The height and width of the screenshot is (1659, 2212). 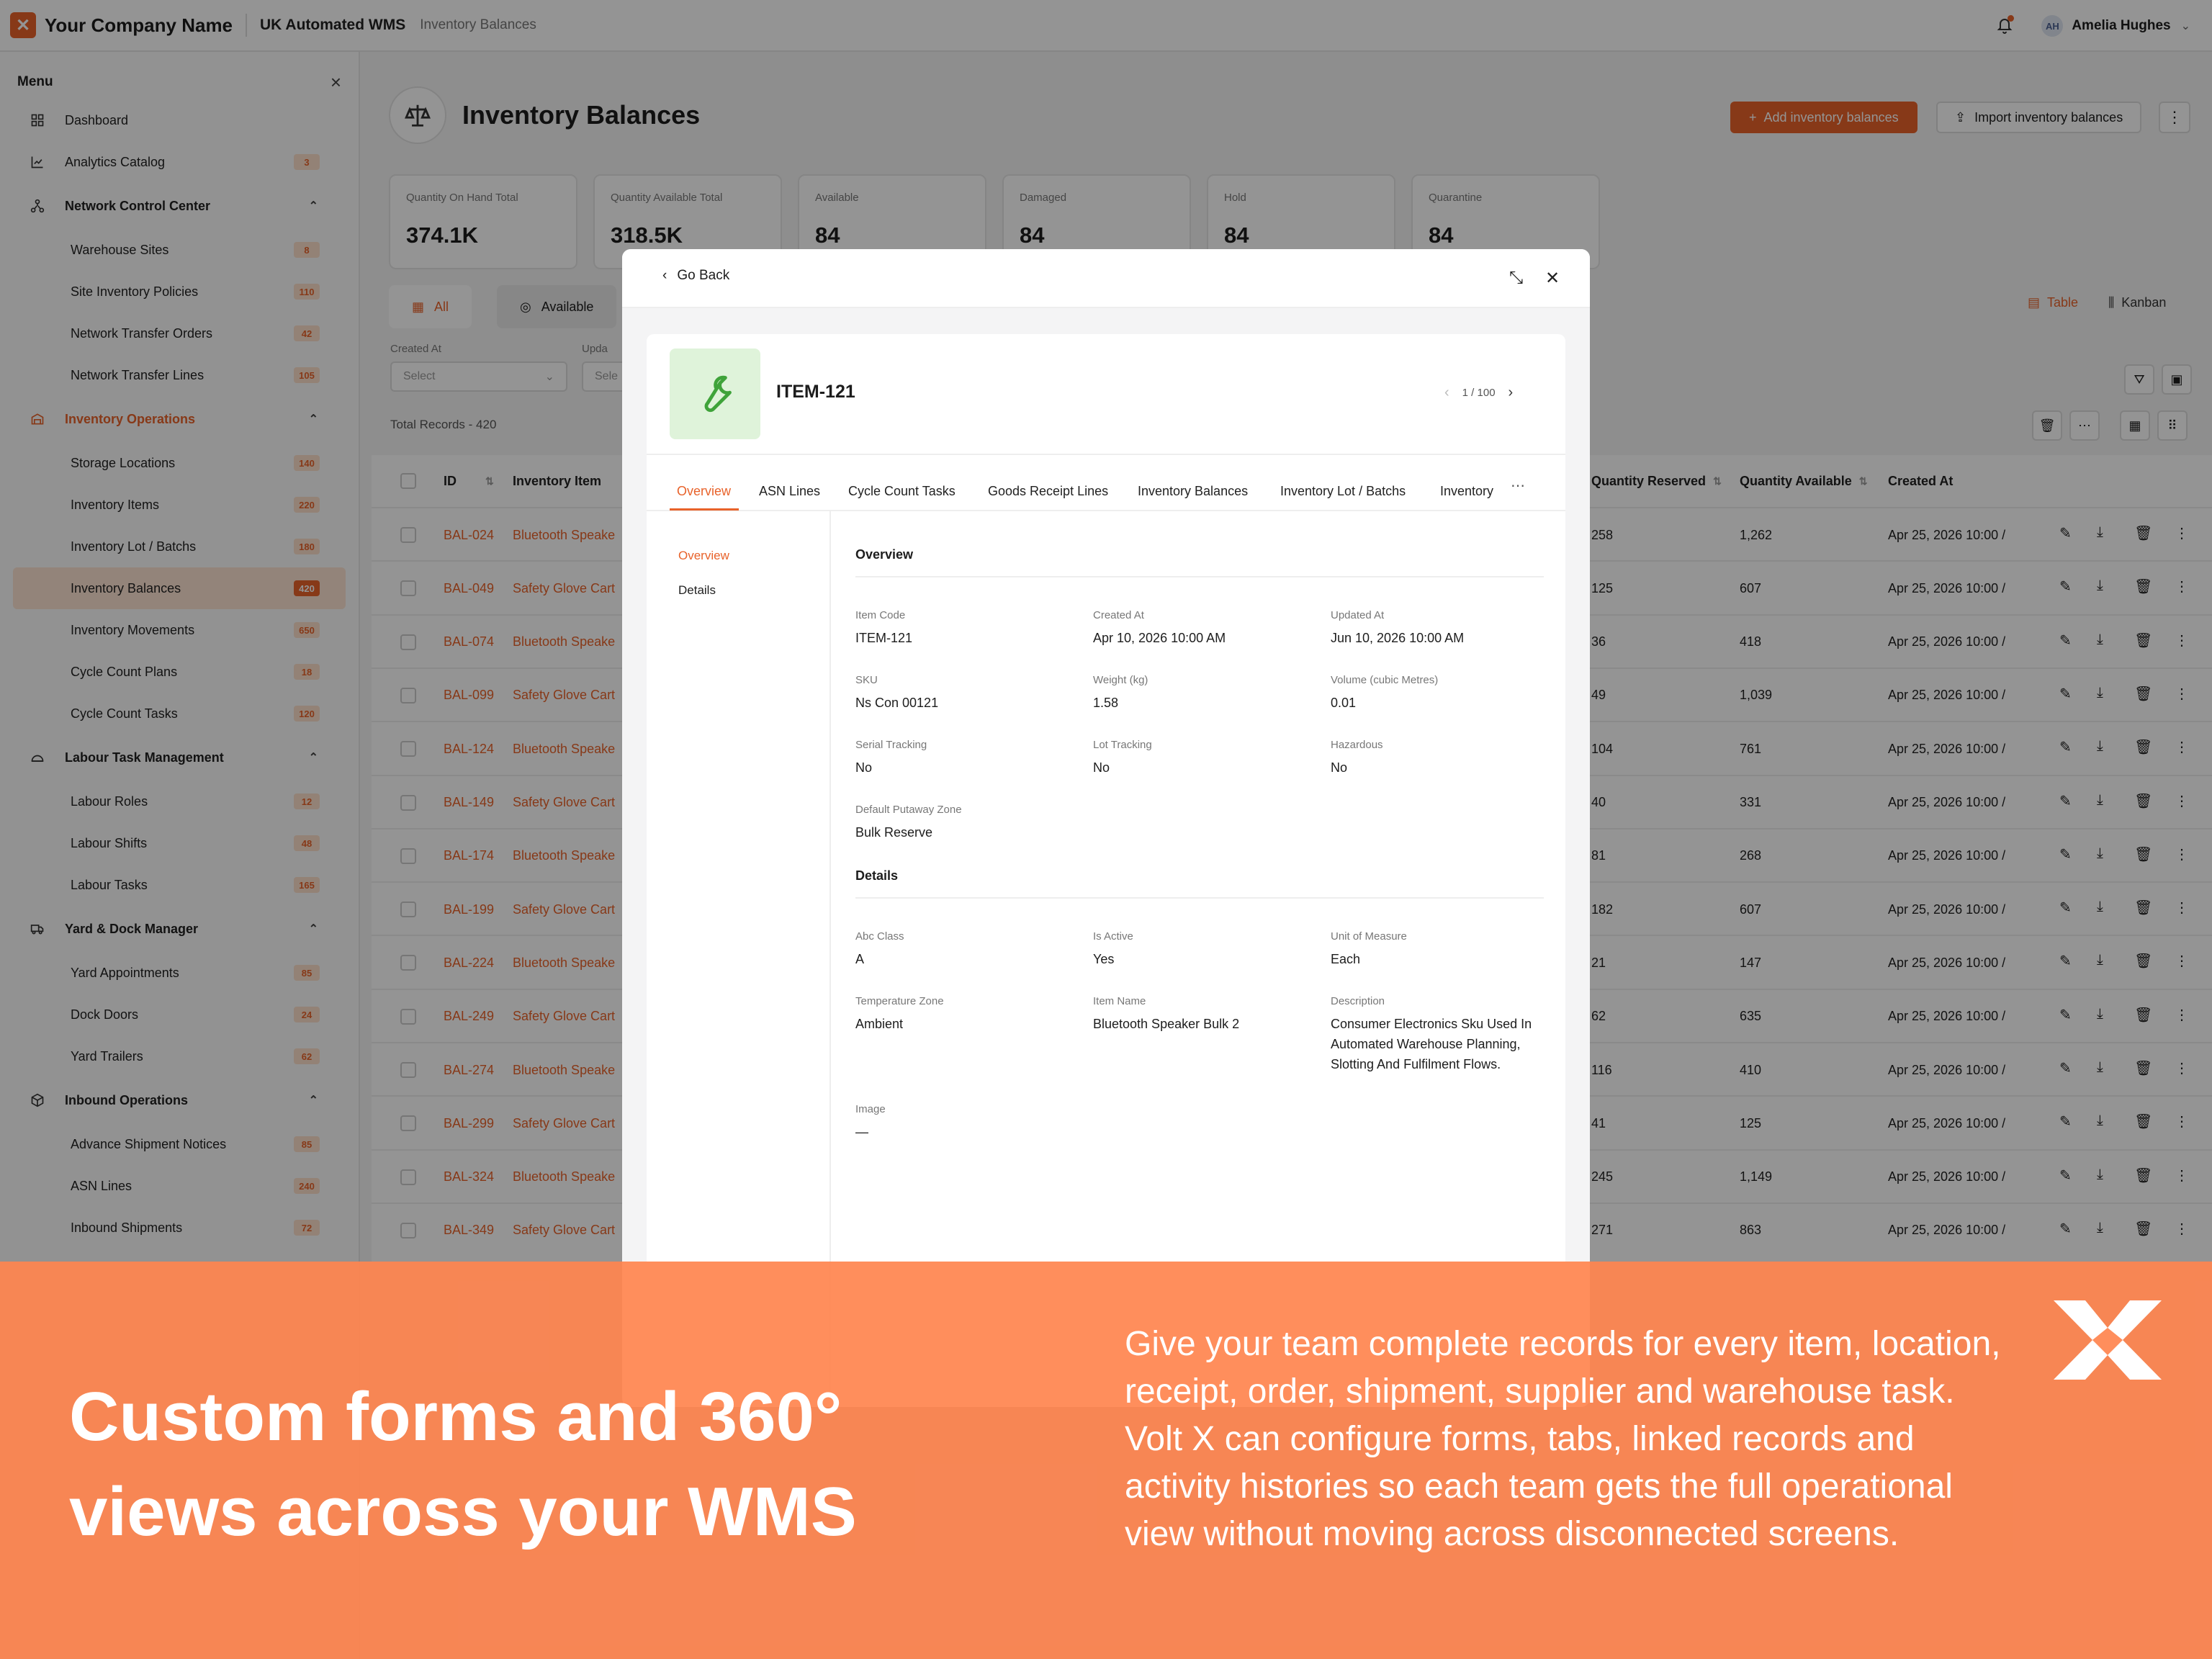 I want to click on field-label: Weight (kg), so click(x=1120, y=680).